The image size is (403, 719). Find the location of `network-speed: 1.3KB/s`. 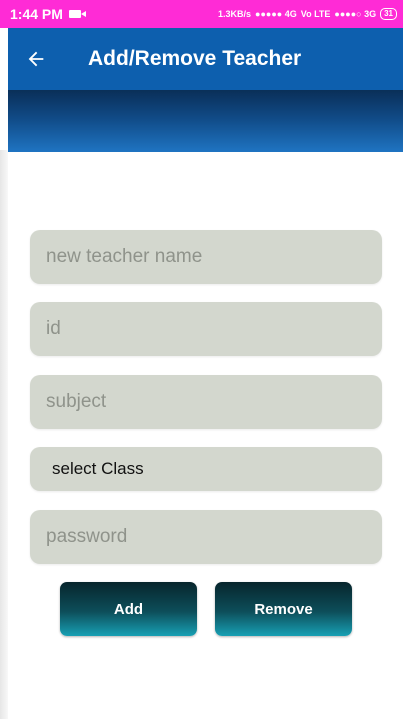

network-speed: 1.3KB/s is located at coordinates (235, 14).